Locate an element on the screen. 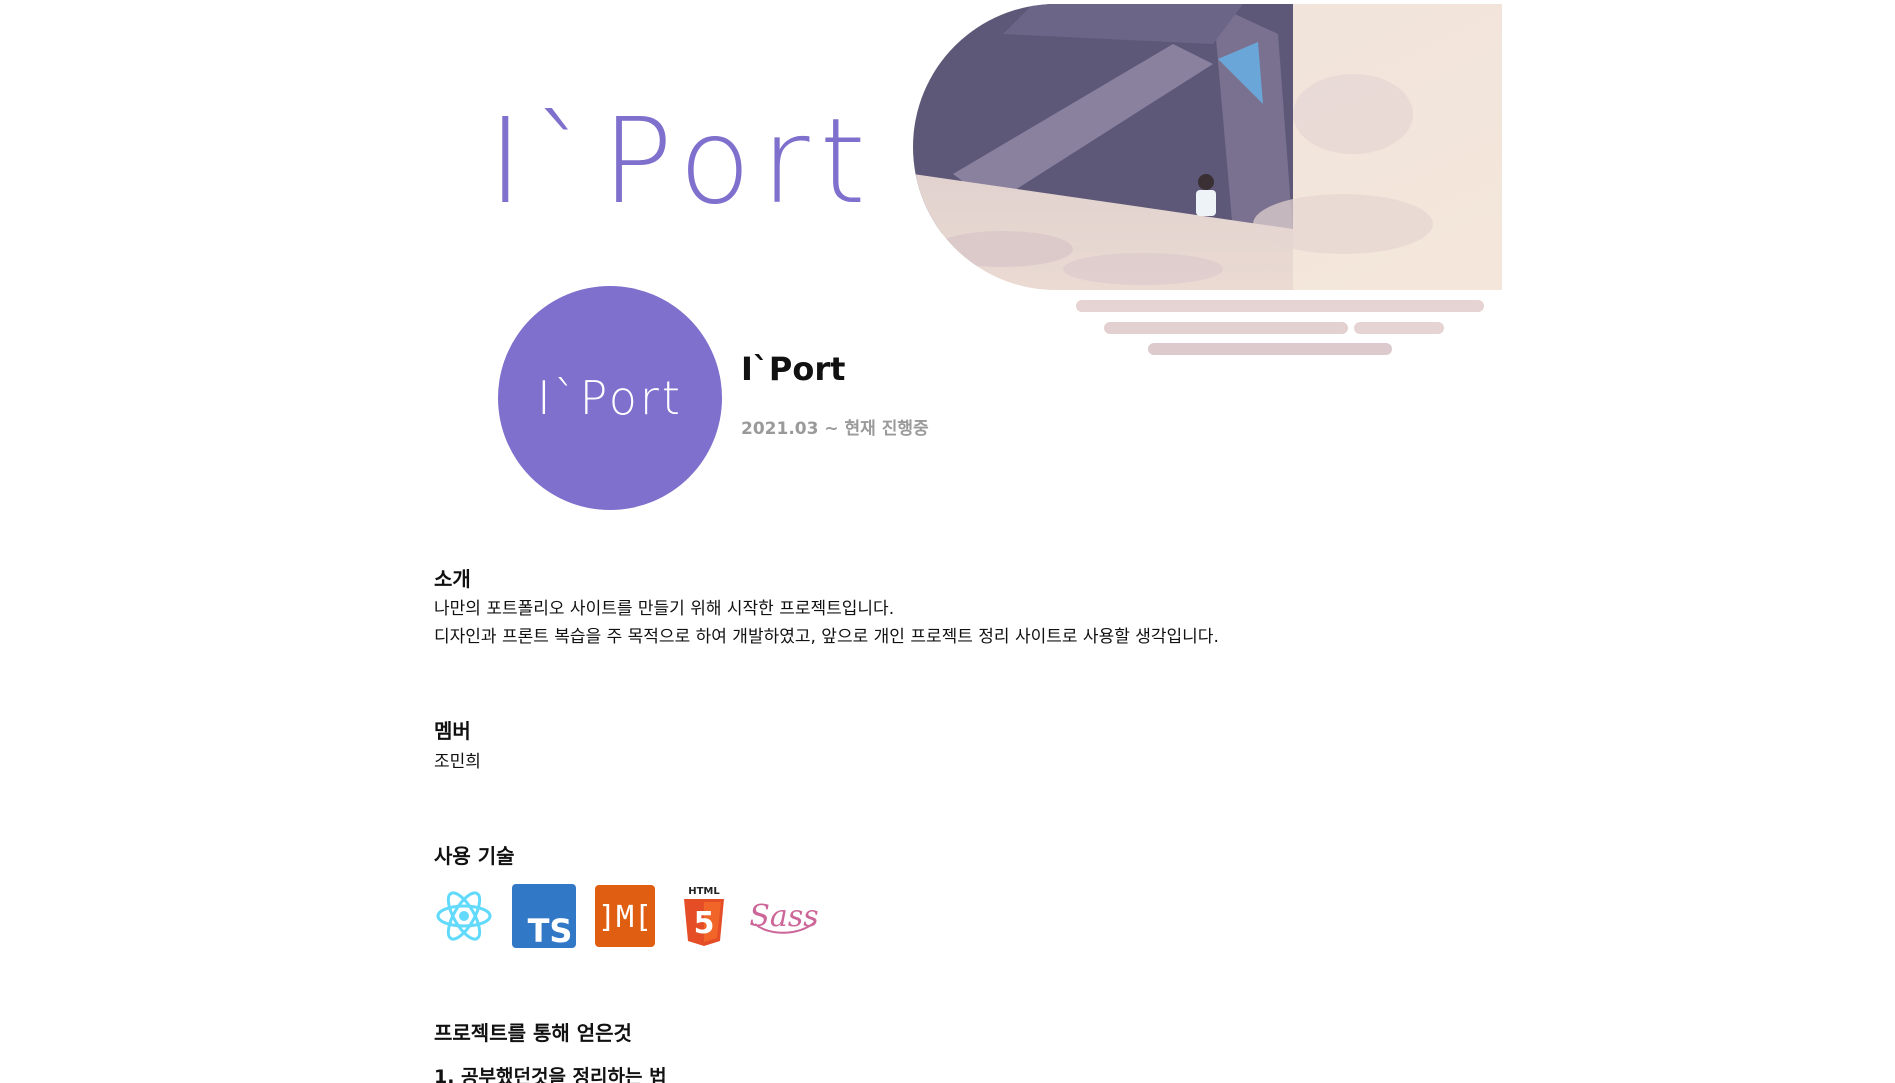  project-logo: I`Port is located at coordinates (610, 398).